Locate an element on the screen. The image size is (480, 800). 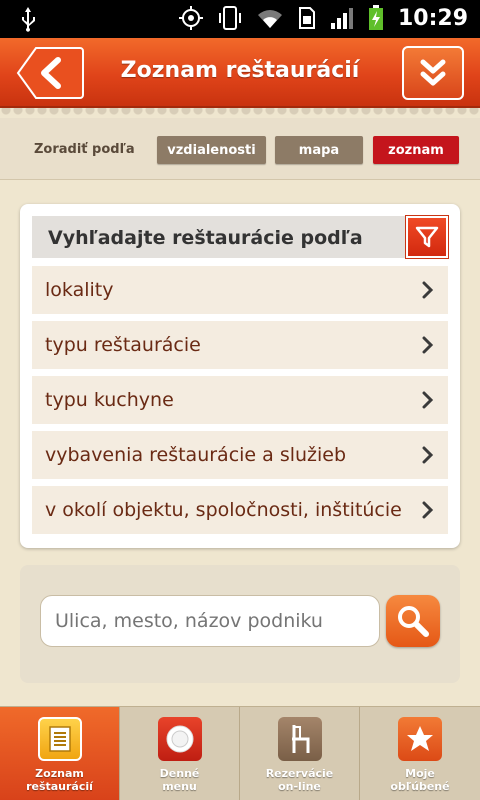
sort-distance-button: vzdialenosti is located at coordinates (211, 150).